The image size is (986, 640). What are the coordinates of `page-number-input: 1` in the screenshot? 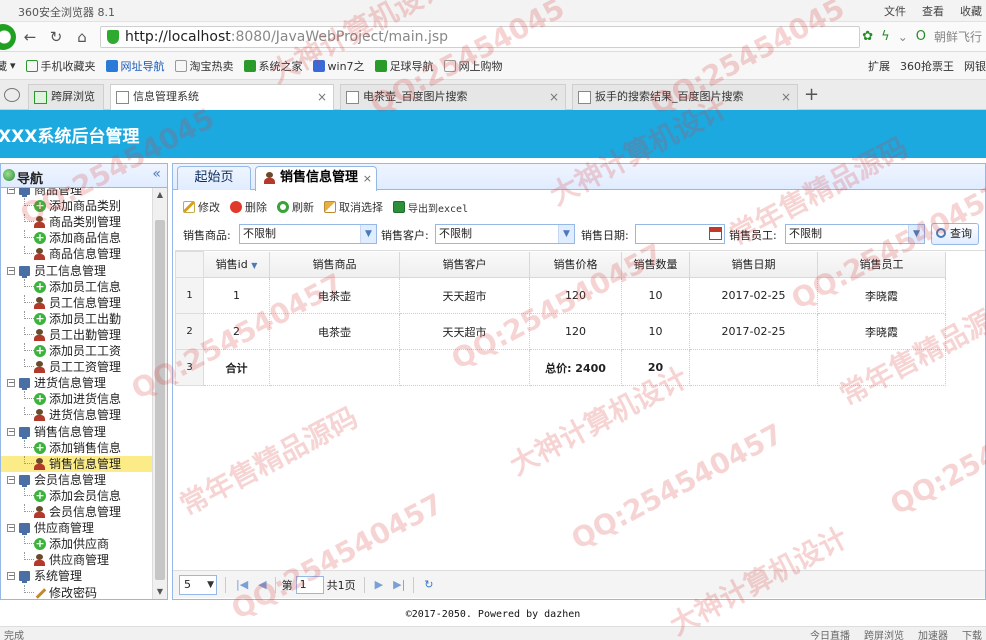 It's located at (309, 584).